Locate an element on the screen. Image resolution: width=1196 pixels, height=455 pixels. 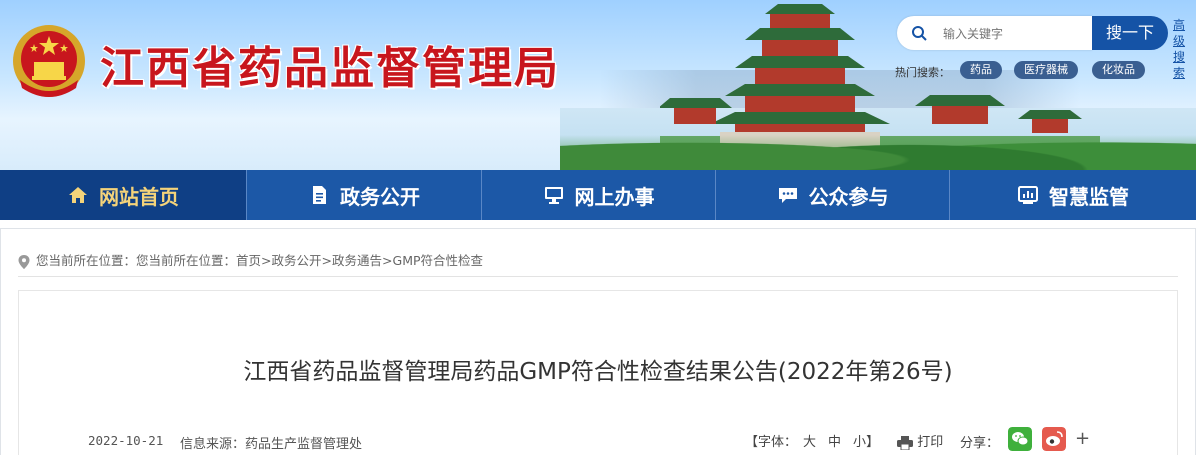
print-button: 打印 is located at coordinates (920, 440).